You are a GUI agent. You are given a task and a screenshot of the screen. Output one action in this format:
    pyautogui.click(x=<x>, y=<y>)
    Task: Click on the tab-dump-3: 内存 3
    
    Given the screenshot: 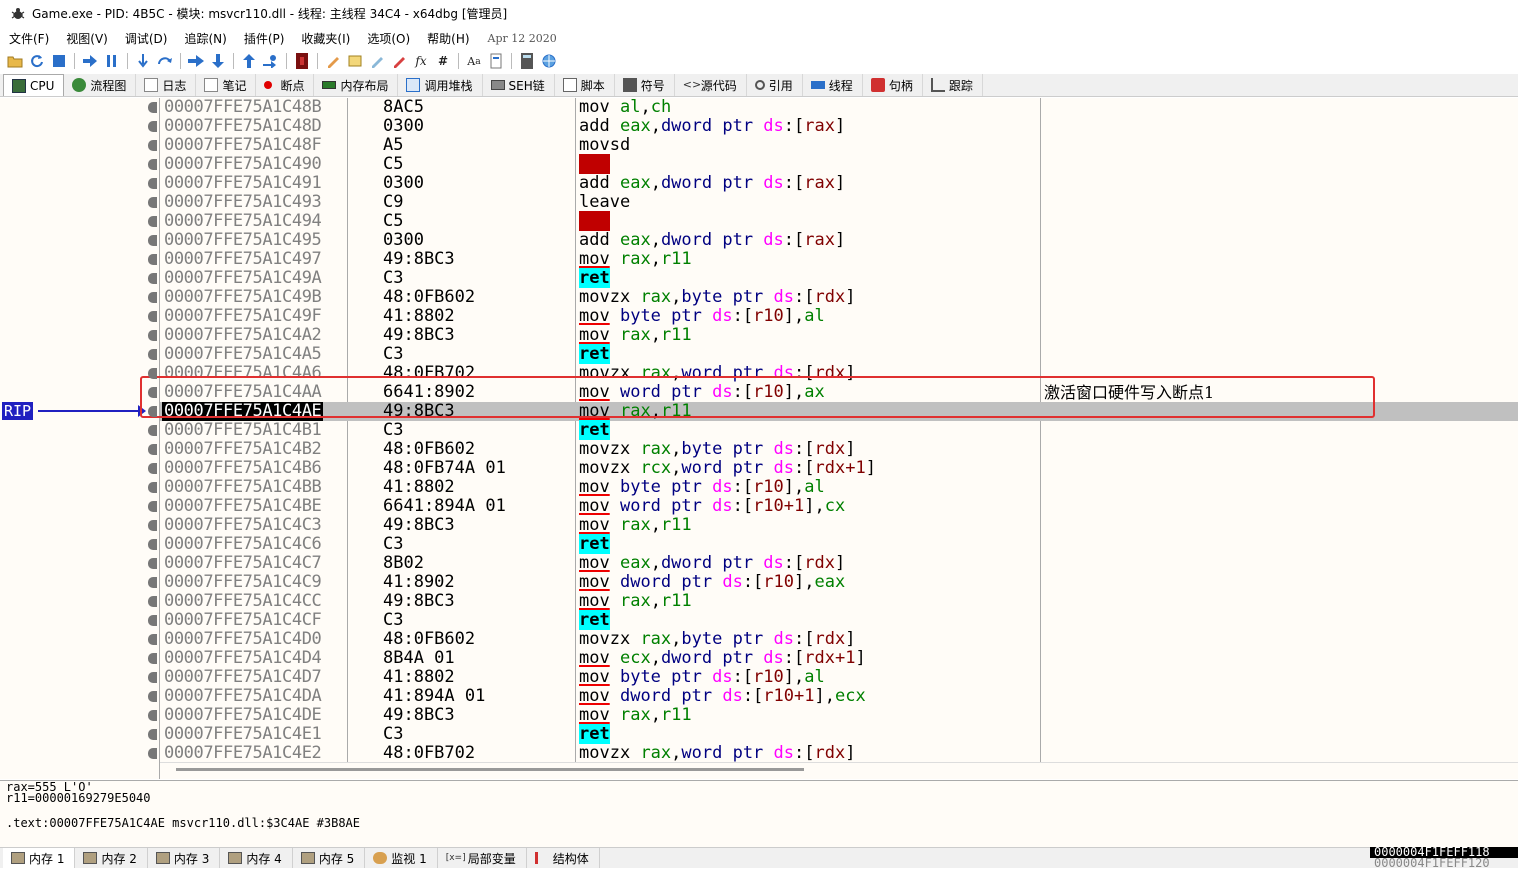 What is the action you would take?
    pyautogui.click(x=184, y=858)
    